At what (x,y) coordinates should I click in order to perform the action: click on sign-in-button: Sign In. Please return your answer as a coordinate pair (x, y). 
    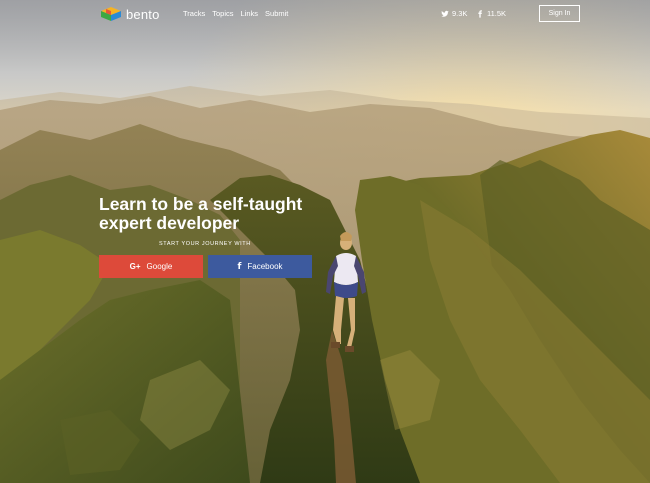
    Looking at the image, I should click on (559, 13).